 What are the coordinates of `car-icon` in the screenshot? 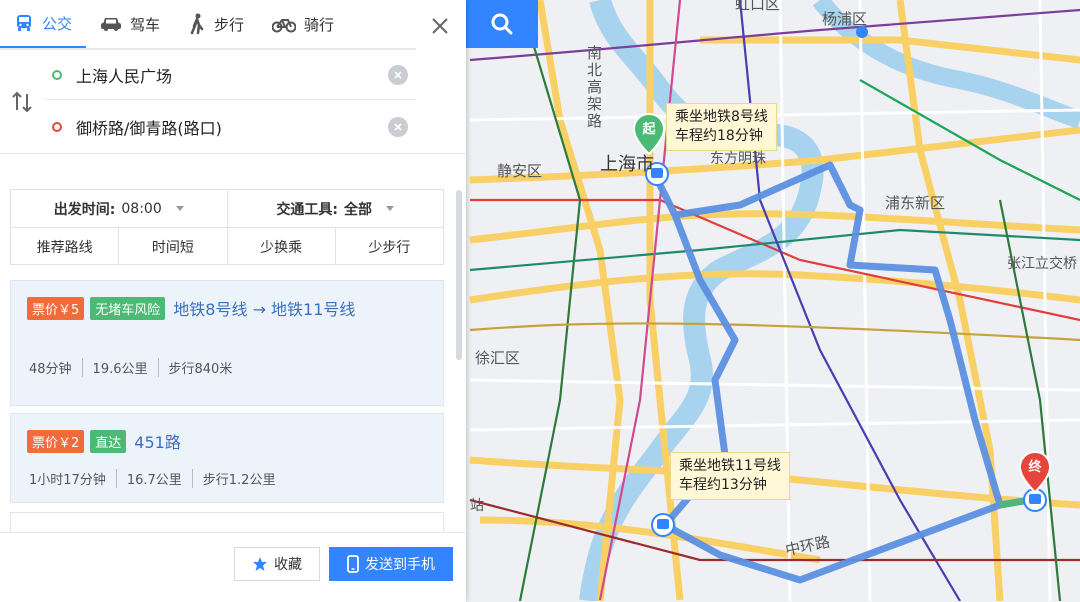 It's located at (111, 24).